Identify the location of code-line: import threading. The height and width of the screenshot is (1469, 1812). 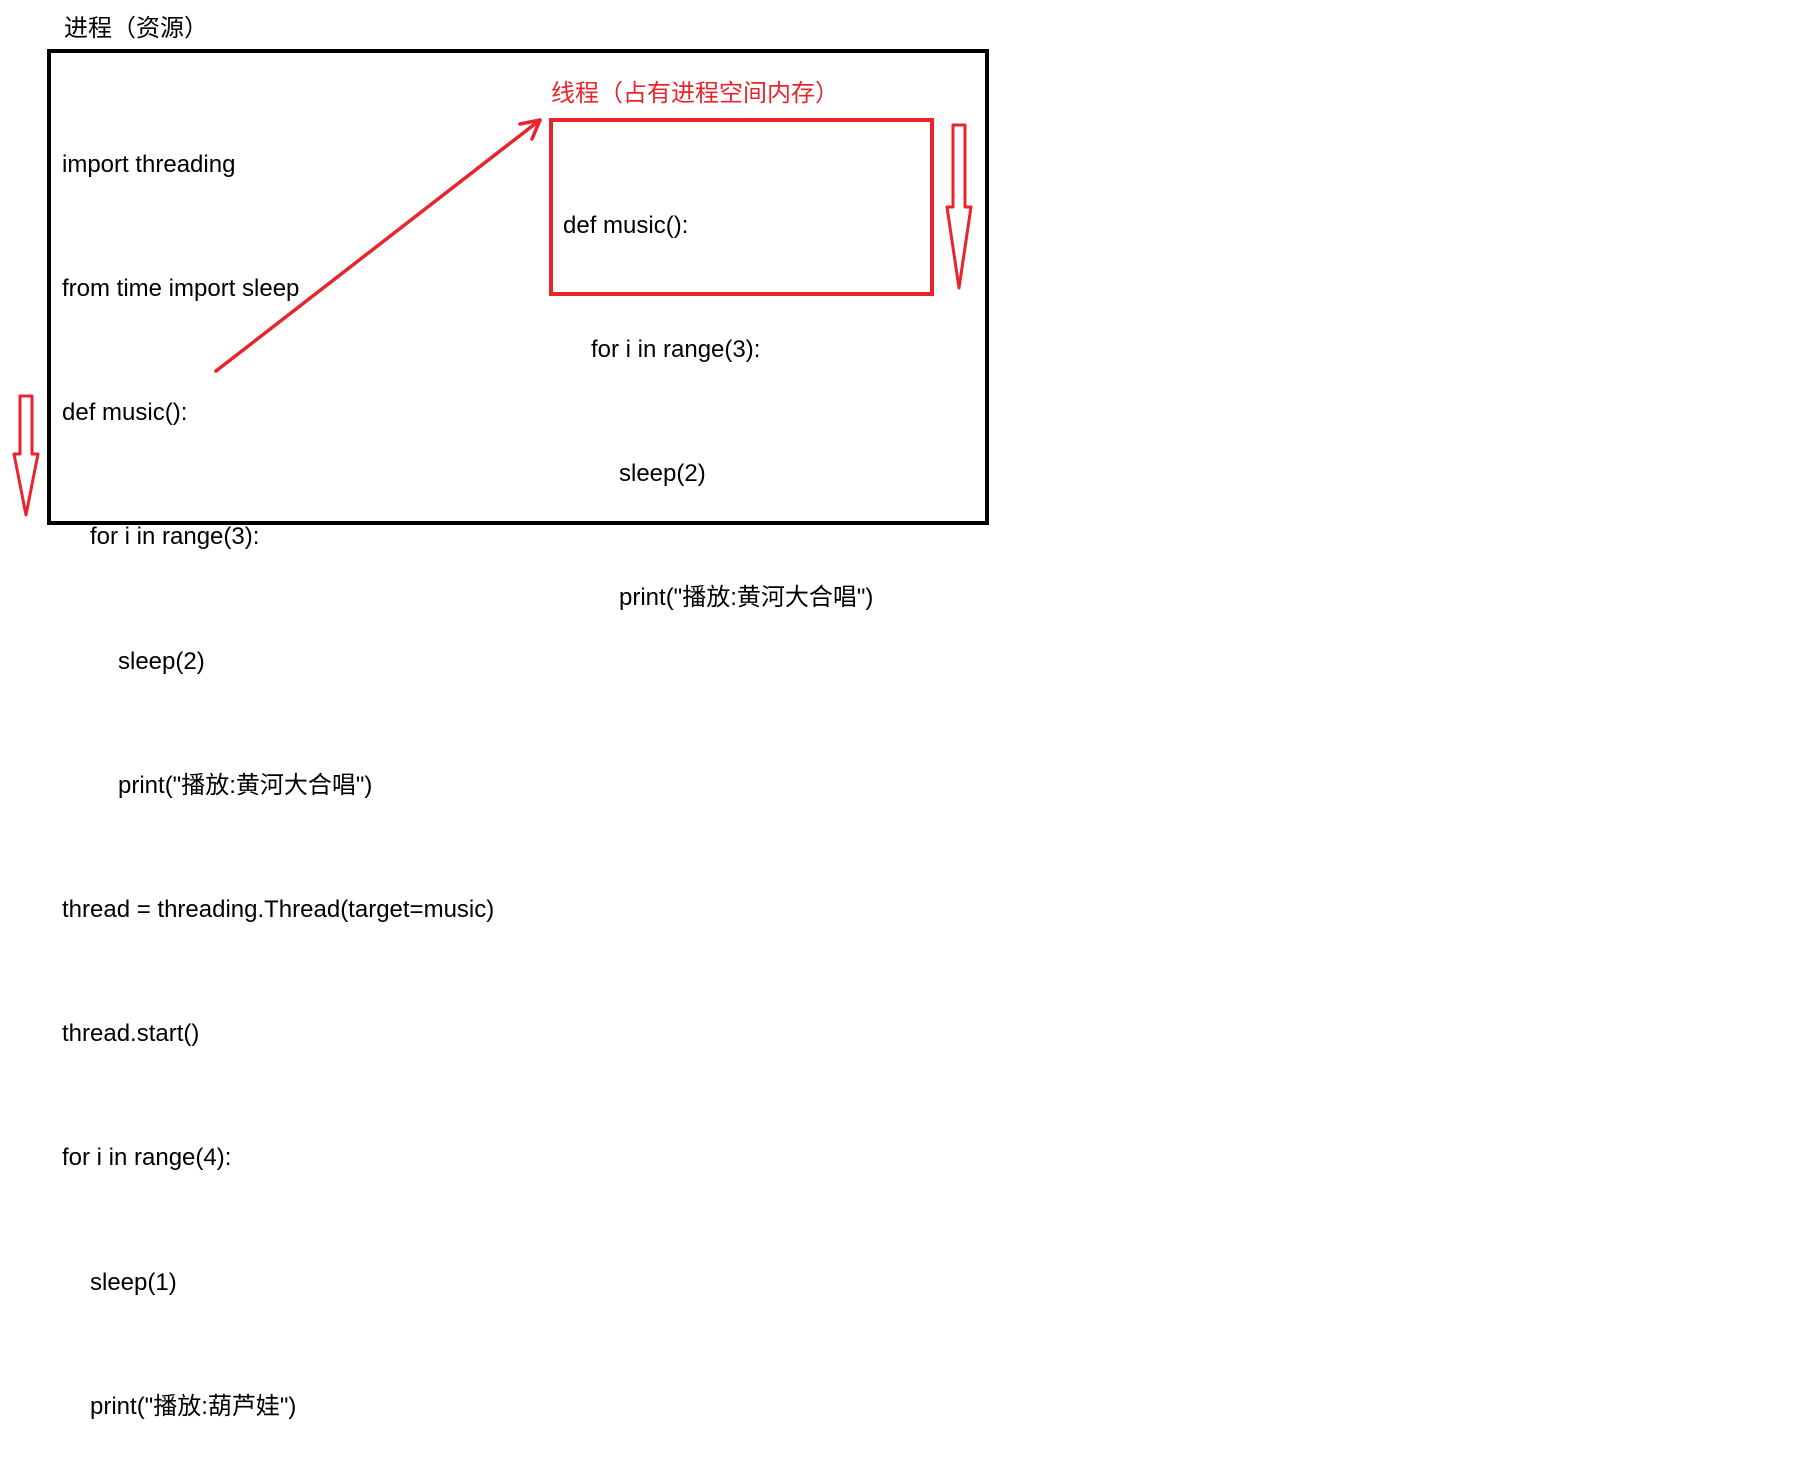
(149, 164).